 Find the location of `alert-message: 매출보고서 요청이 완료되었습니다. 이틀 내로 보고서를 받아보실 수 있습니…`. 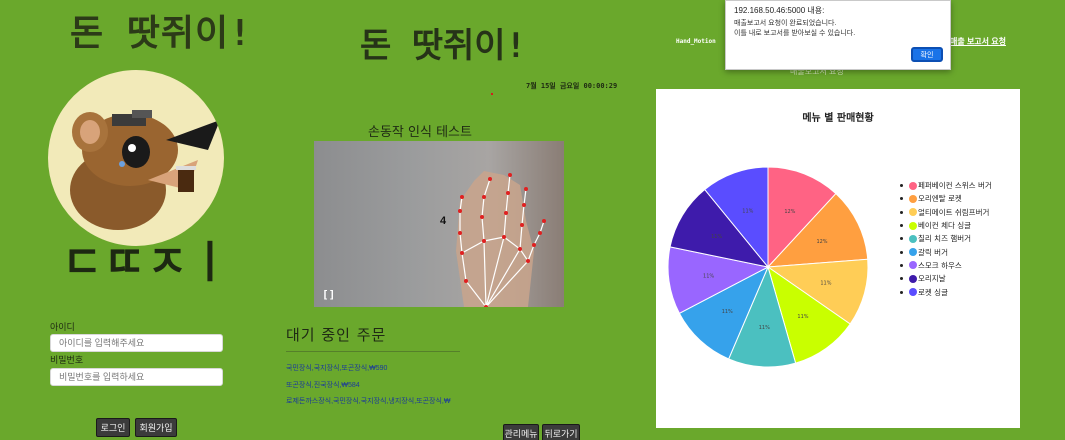

alert-message: 매출보고서 요청이 완료되었습니다. 이틀 내로 보고서를 받아보실 수 있습니… is located at coordinates (794, 29).